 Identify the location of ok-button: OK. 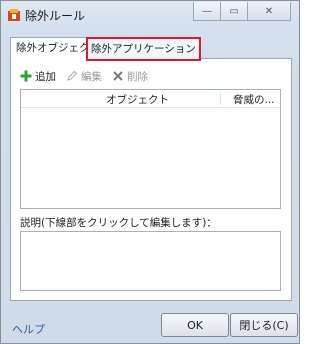
(195, 325).